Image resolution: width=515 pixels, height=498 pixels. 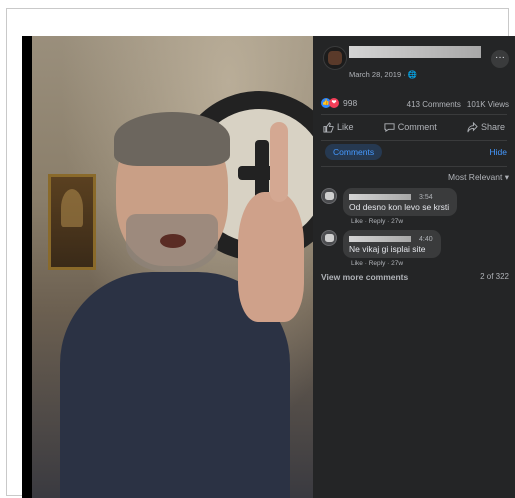 I want to click on comment-label: Comment, so click(x=417, y=127).